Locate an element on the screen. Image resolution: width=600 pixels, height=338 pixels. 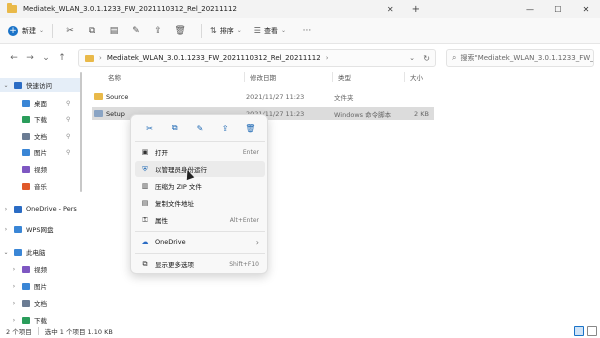
sidebar-item: › 下载 is located at coordinates (23, 318).